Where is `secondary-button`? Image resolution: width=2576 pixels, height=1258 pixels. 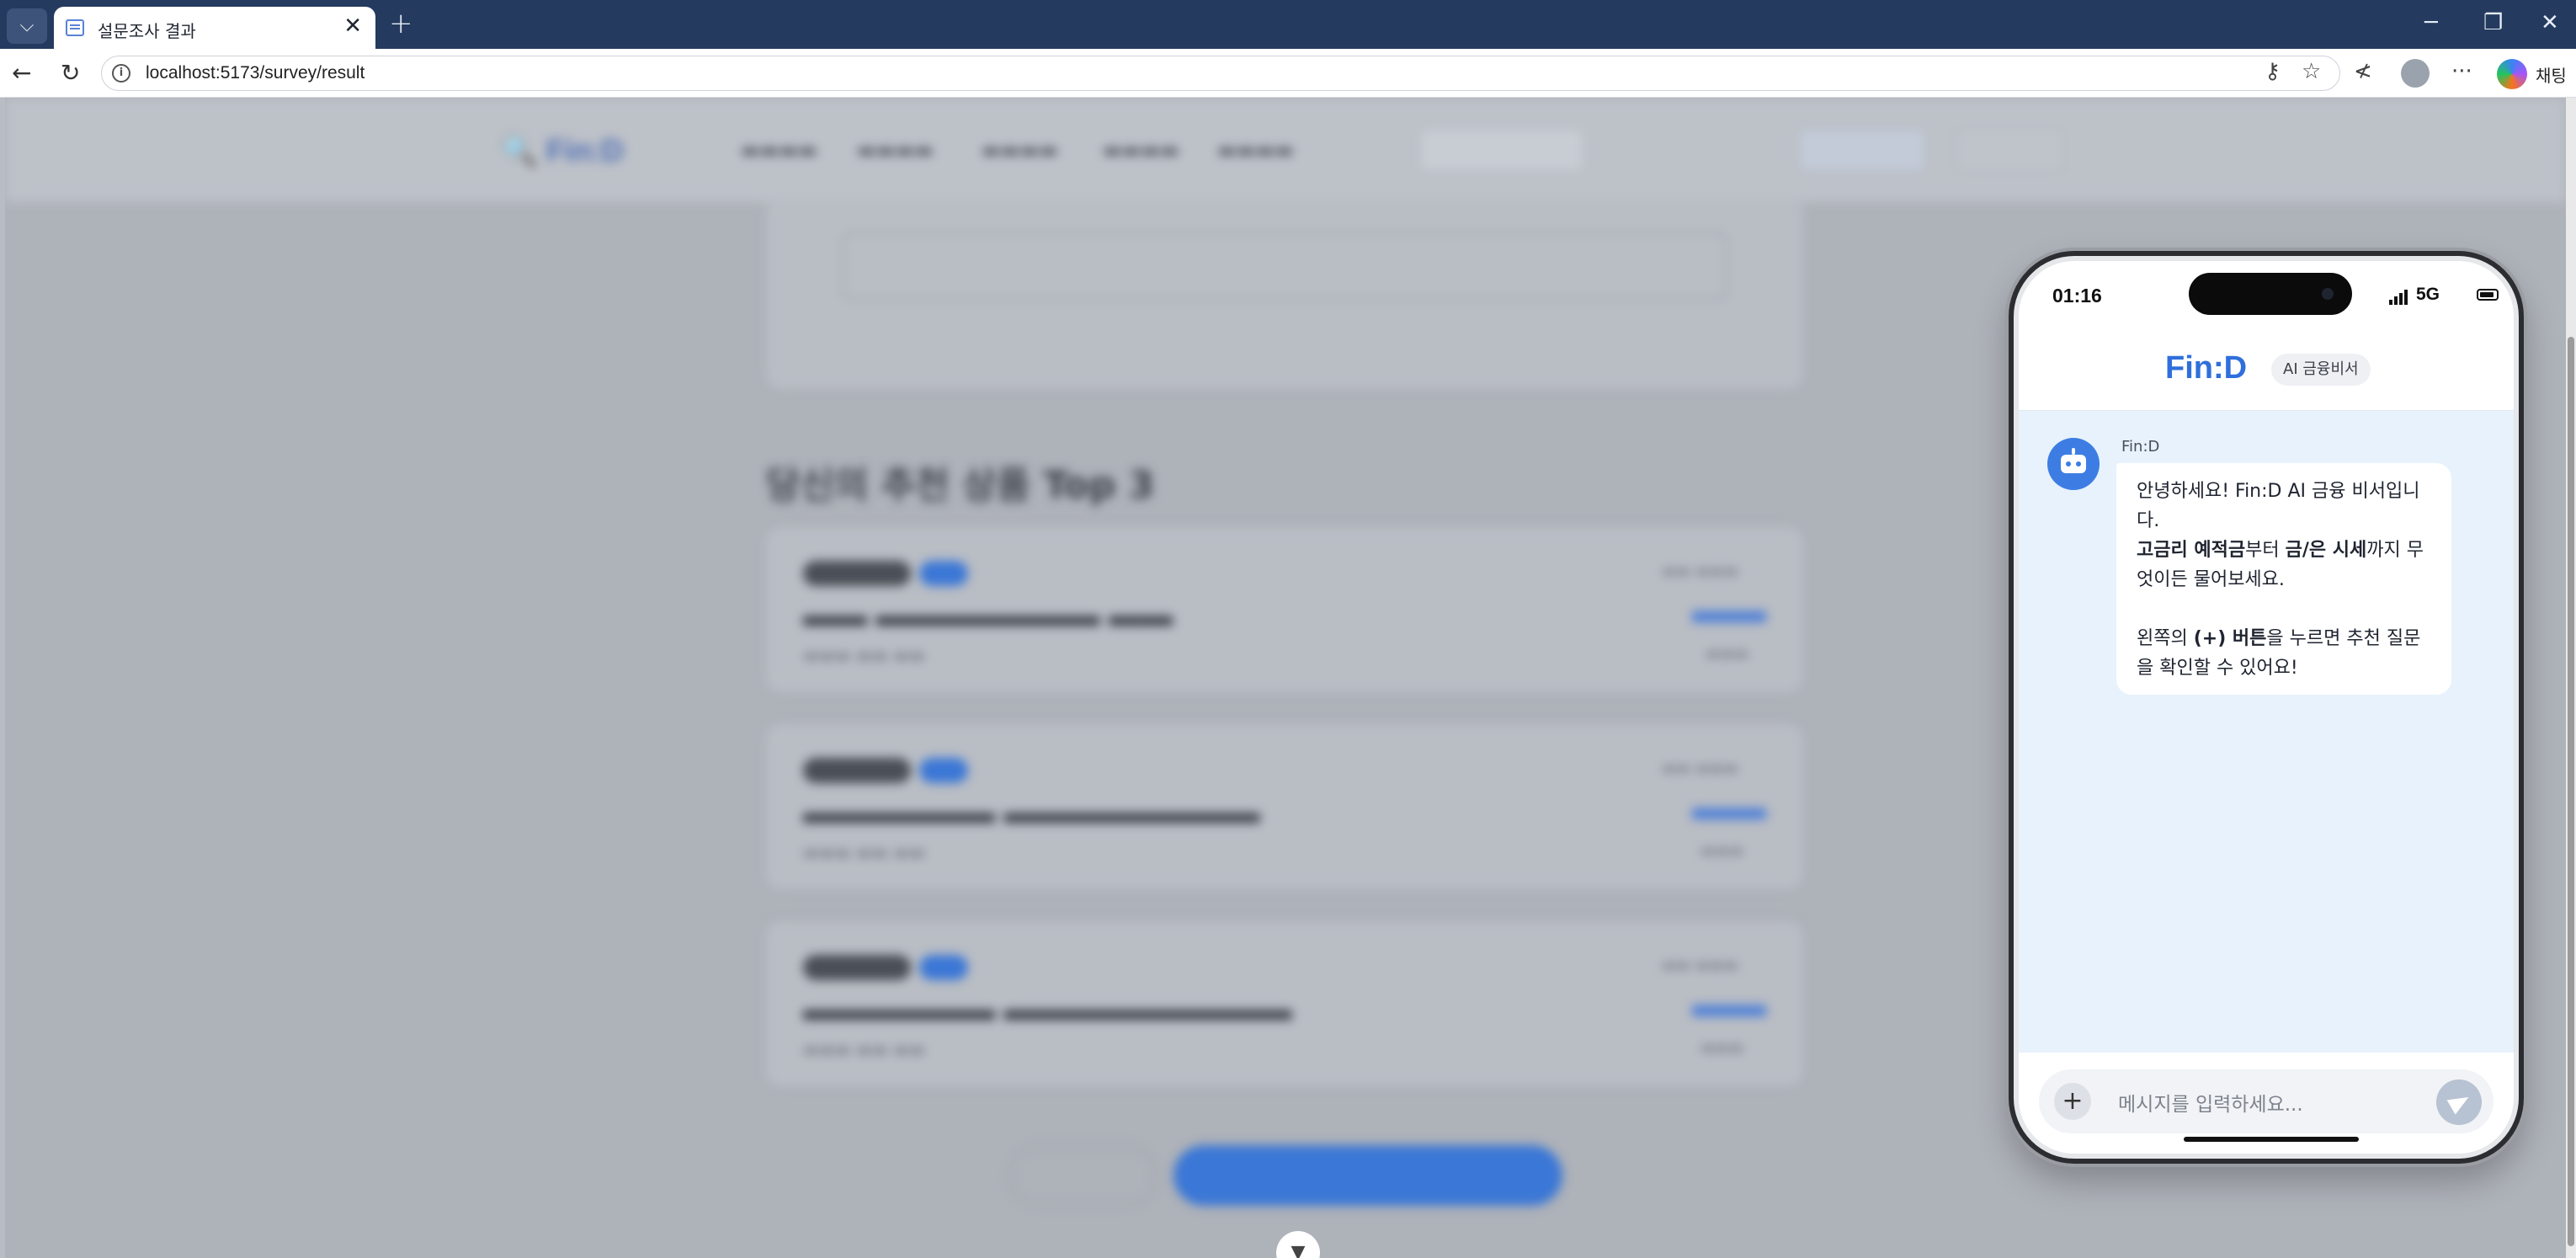 secondary-button is located at coordinates (1083, 1175).